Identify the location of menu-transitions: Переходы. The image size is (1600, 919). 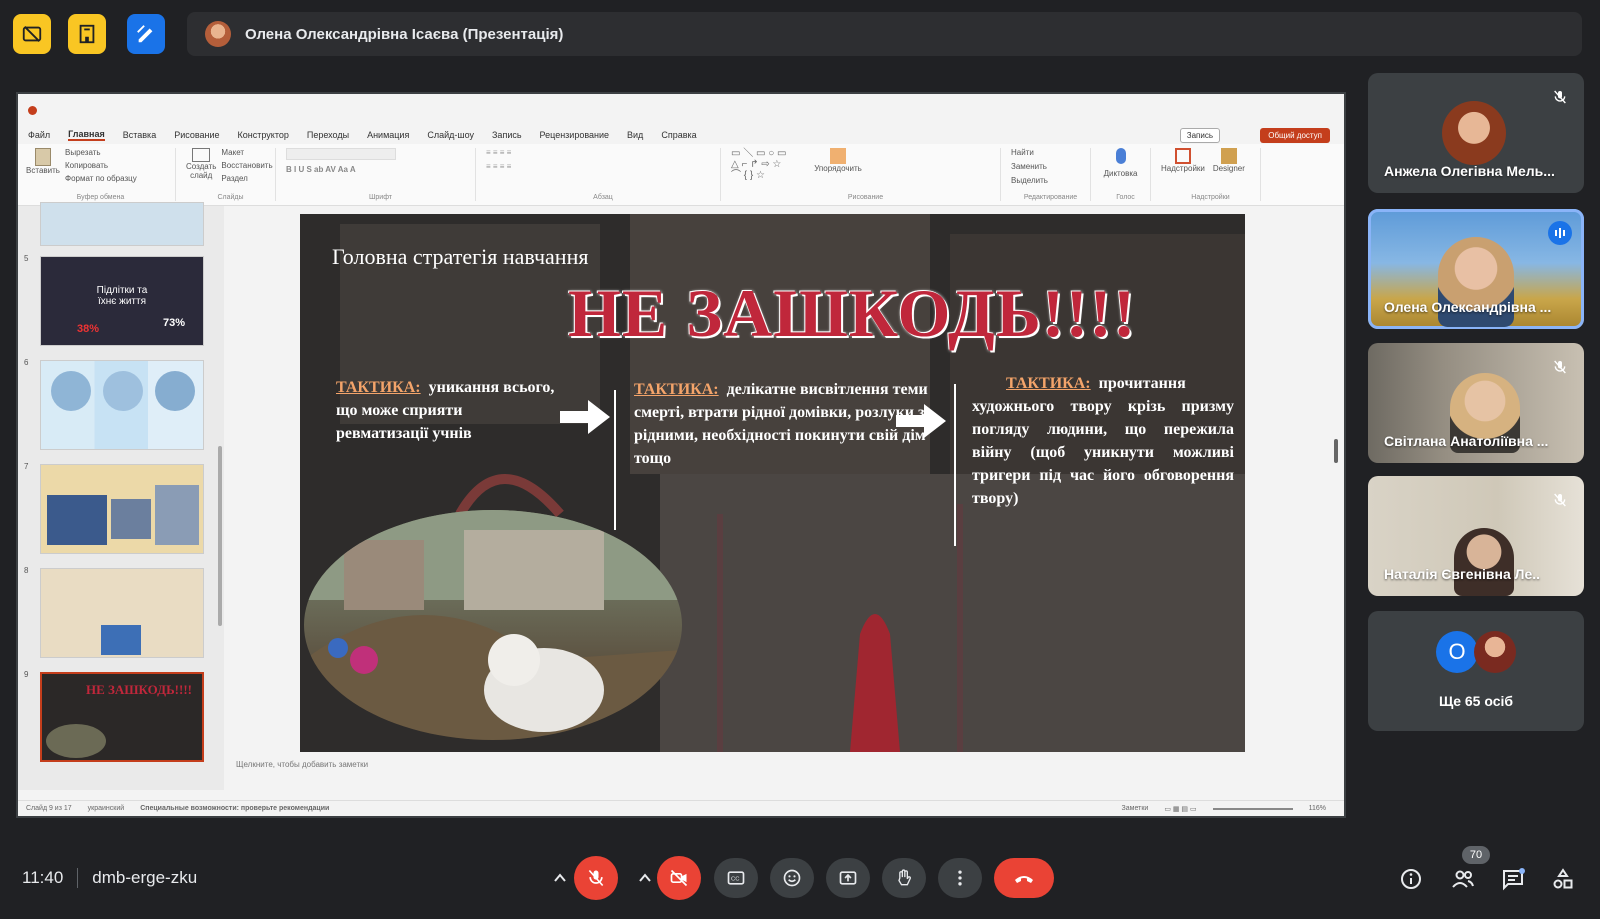
(328, 135).